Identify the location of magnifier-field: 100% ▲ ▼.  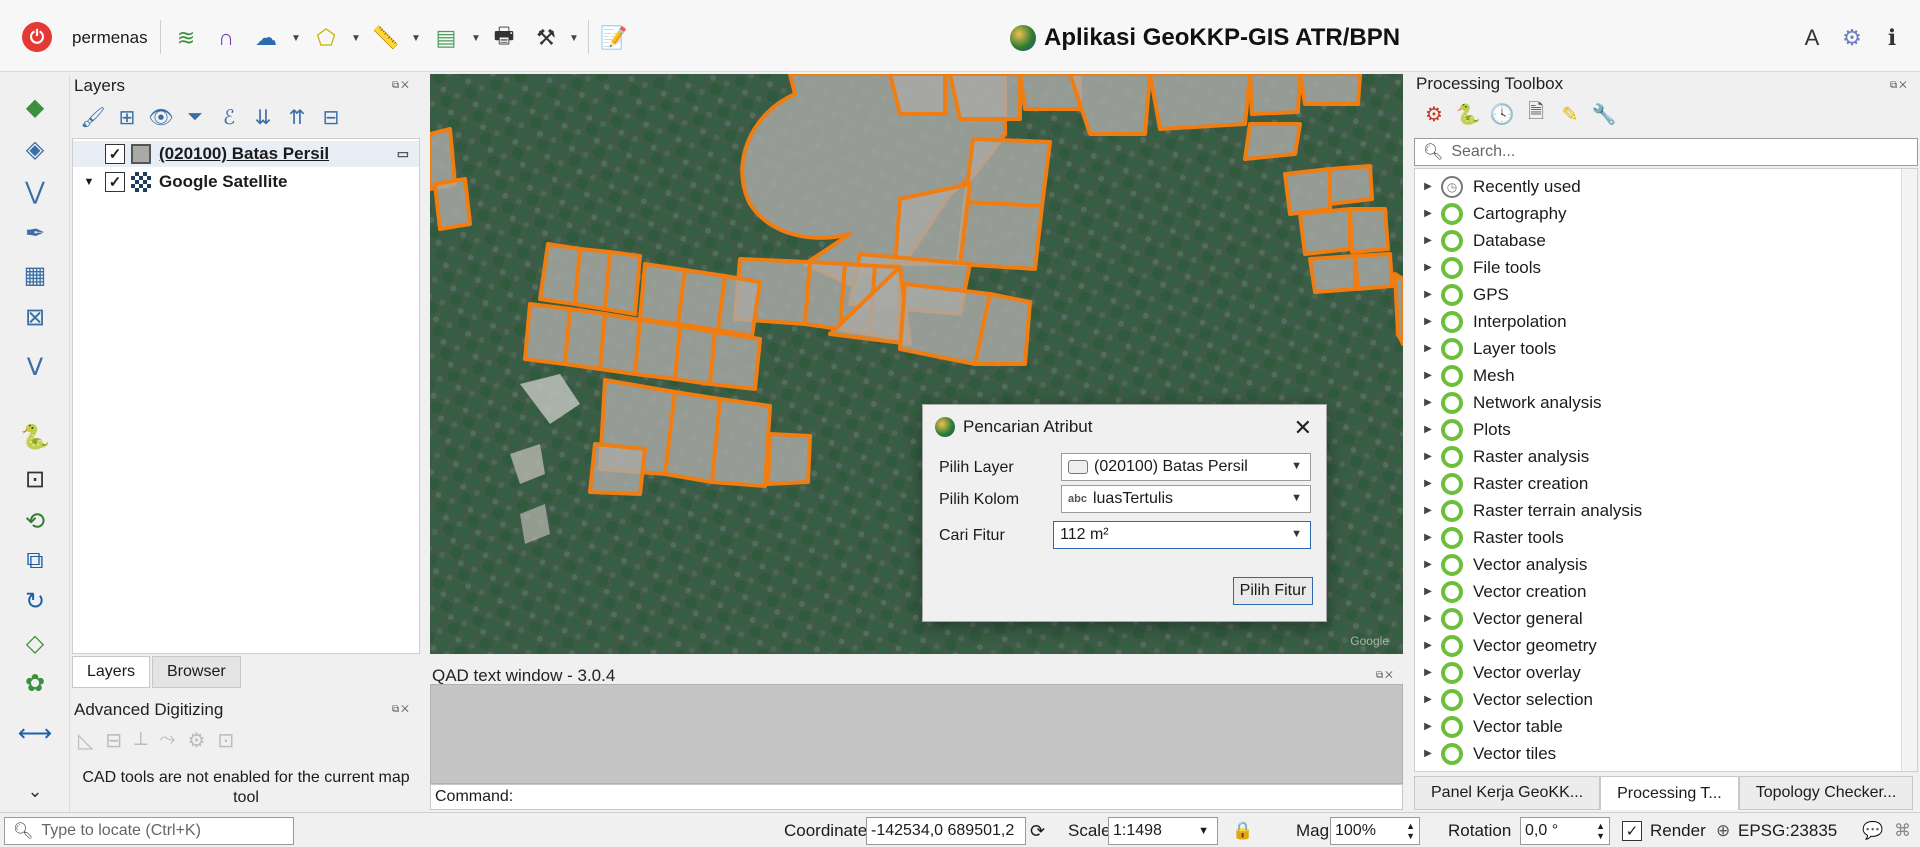
(1375, 831).